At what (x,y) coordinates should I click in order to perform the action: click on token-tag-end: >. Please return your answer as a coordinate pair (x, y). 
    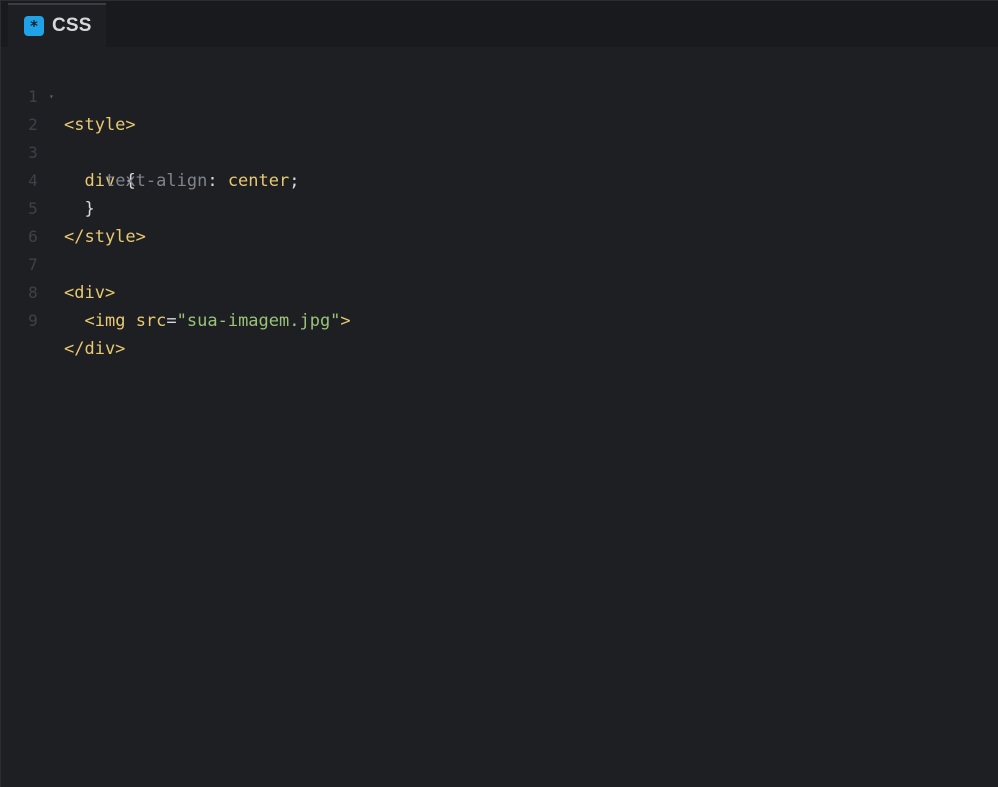
    Looking at the image, I should click on (345, 321).